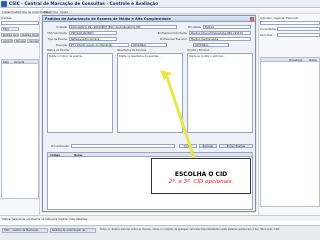  Describe the element at coordinates (99, 45) in the screenshot. I see `cid-primary-field: Z71 Infarto Agudo do Miocárdio` at that location.